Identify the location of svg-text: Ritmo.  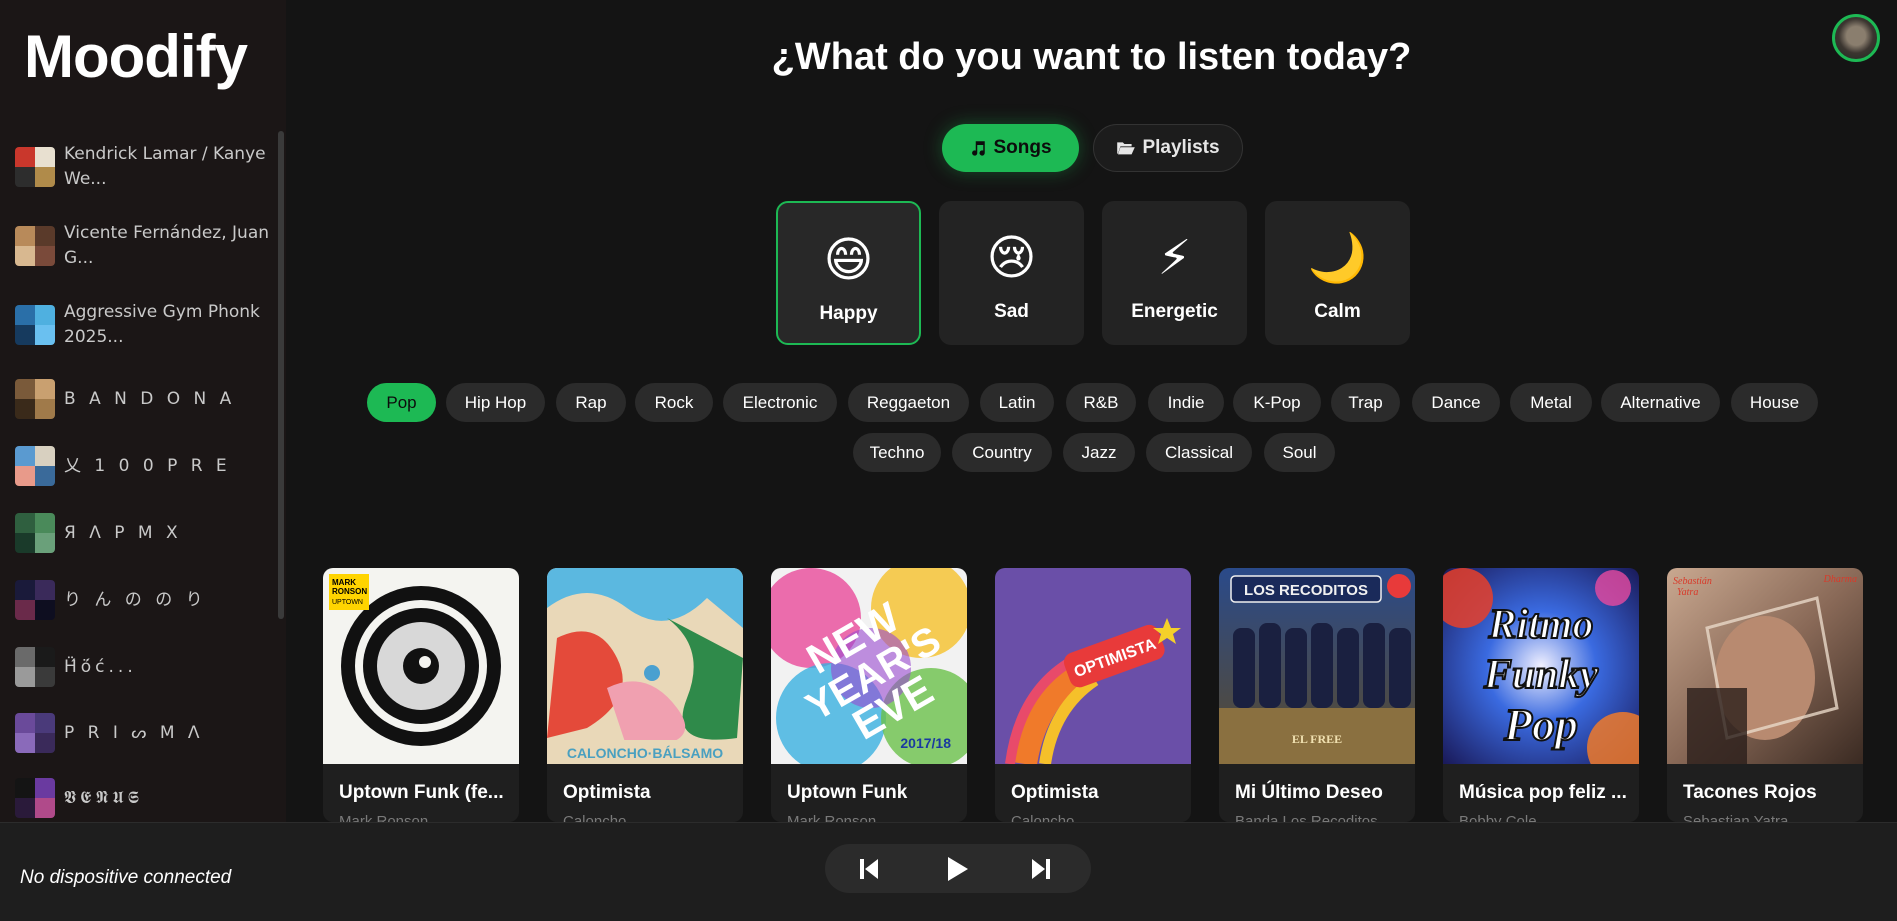
(1540, 625).